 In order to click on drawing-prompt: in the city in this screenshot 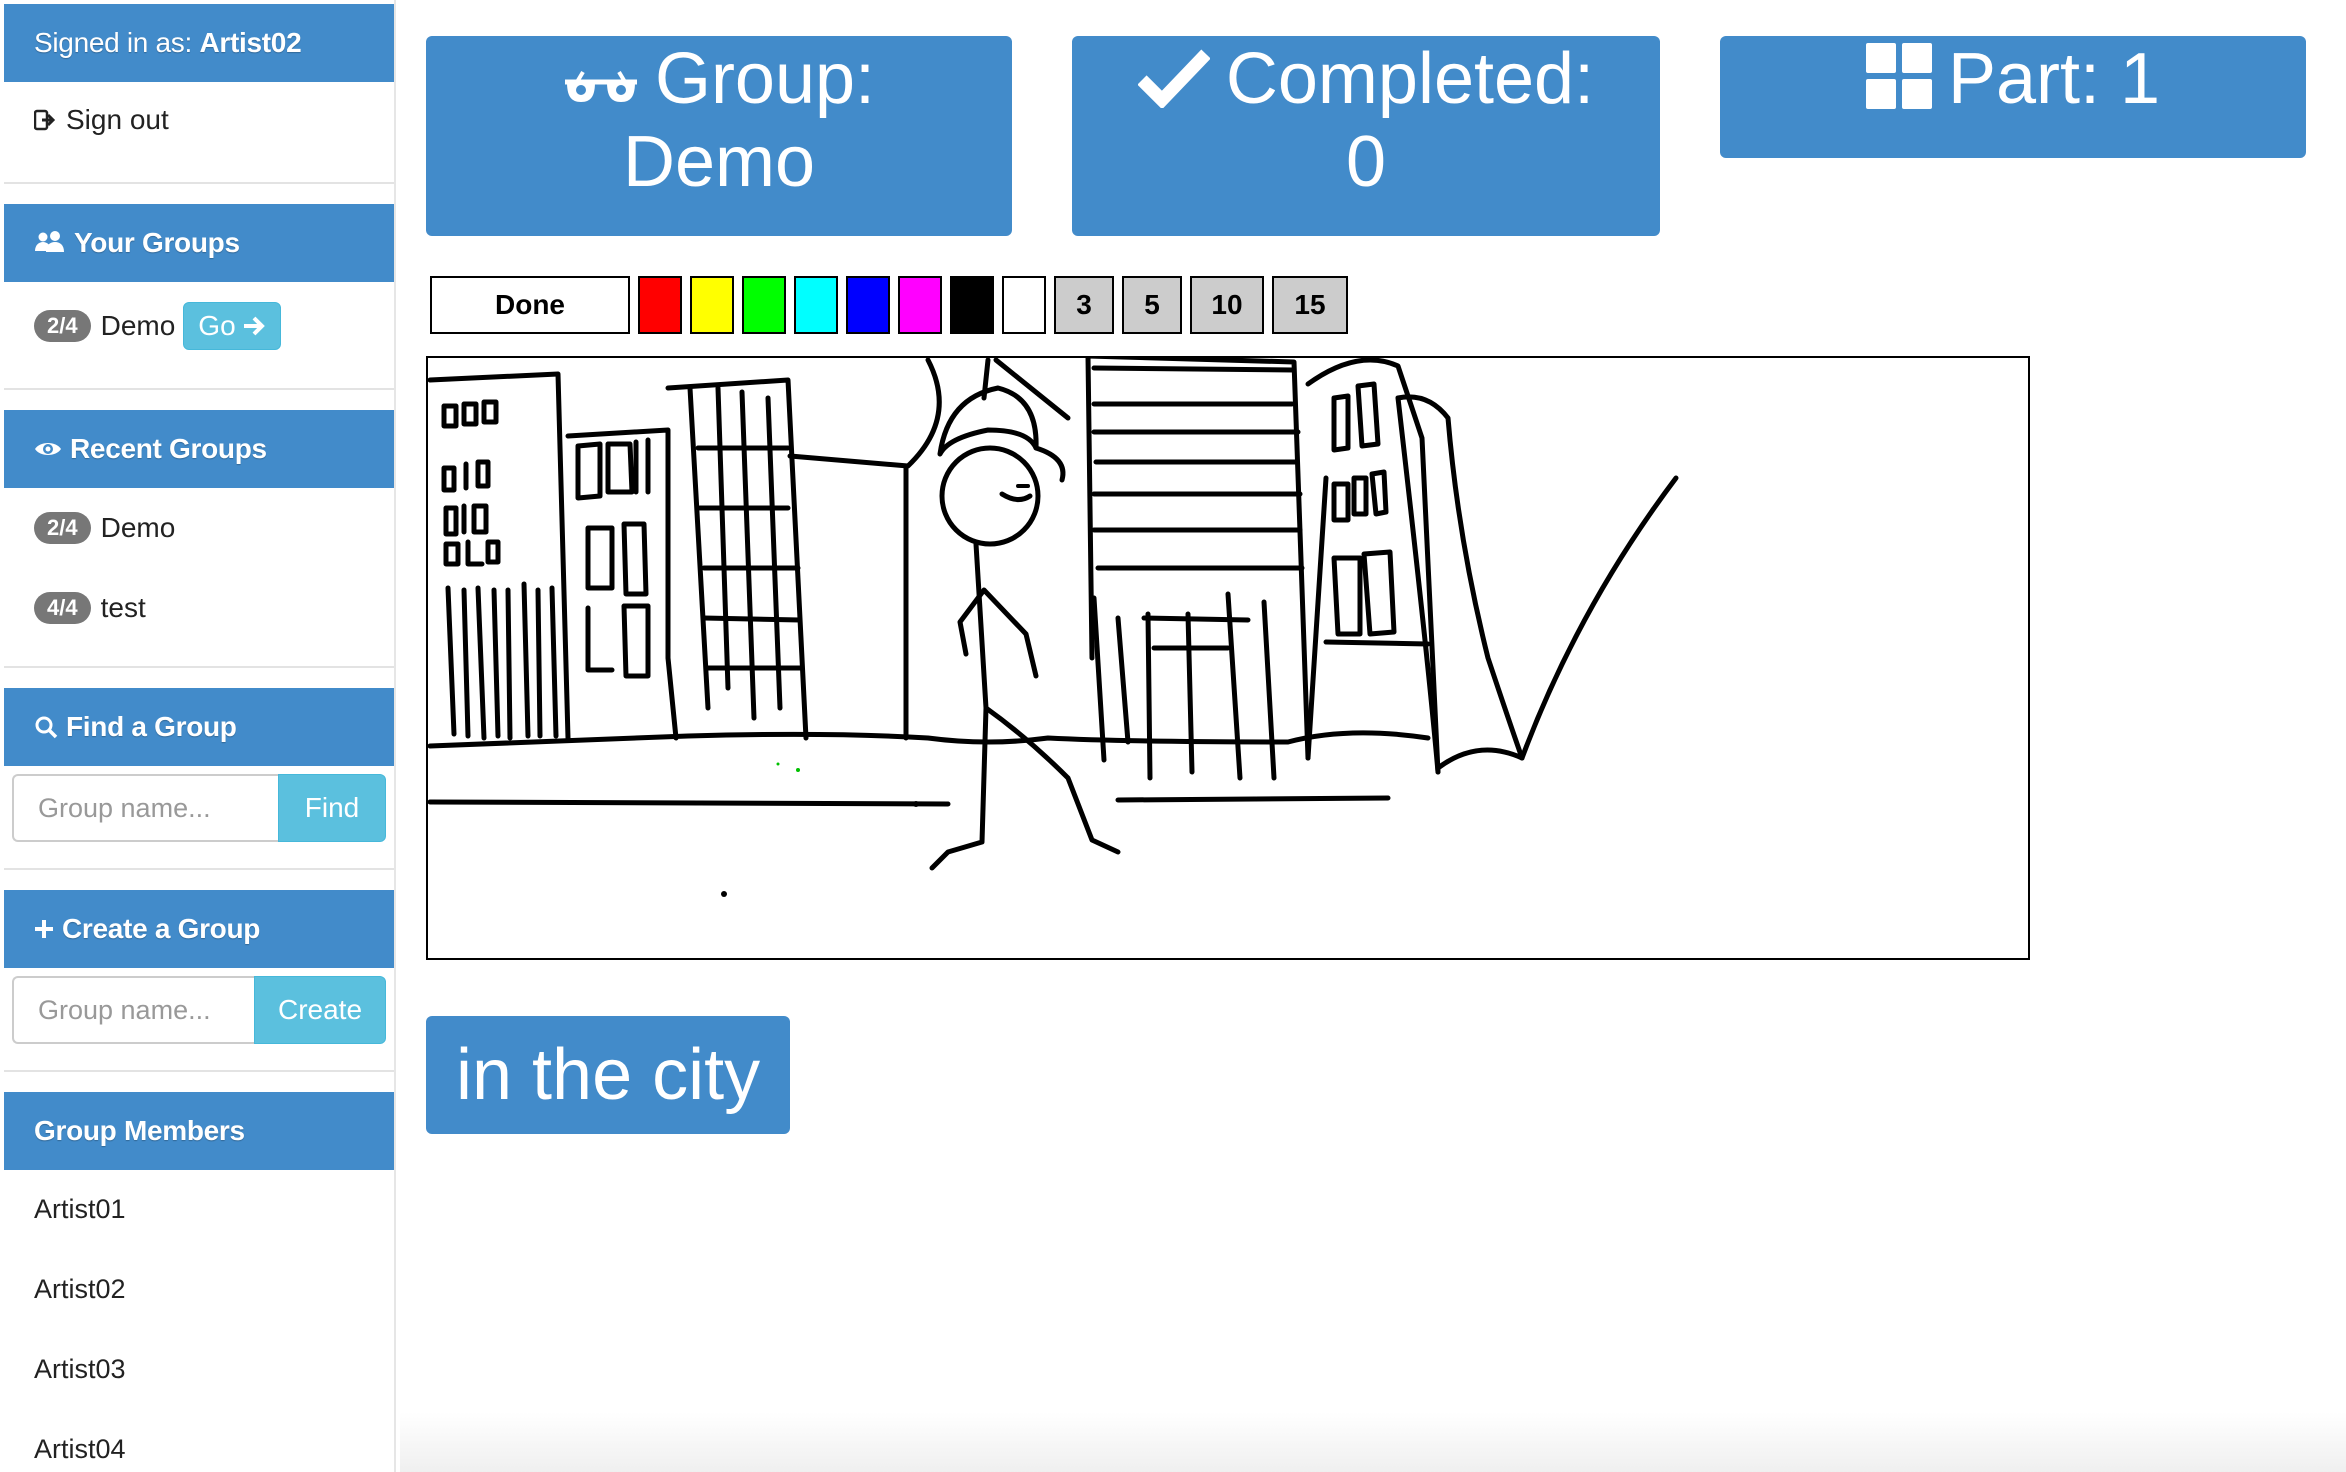, I will do `click(608, 1075)`.